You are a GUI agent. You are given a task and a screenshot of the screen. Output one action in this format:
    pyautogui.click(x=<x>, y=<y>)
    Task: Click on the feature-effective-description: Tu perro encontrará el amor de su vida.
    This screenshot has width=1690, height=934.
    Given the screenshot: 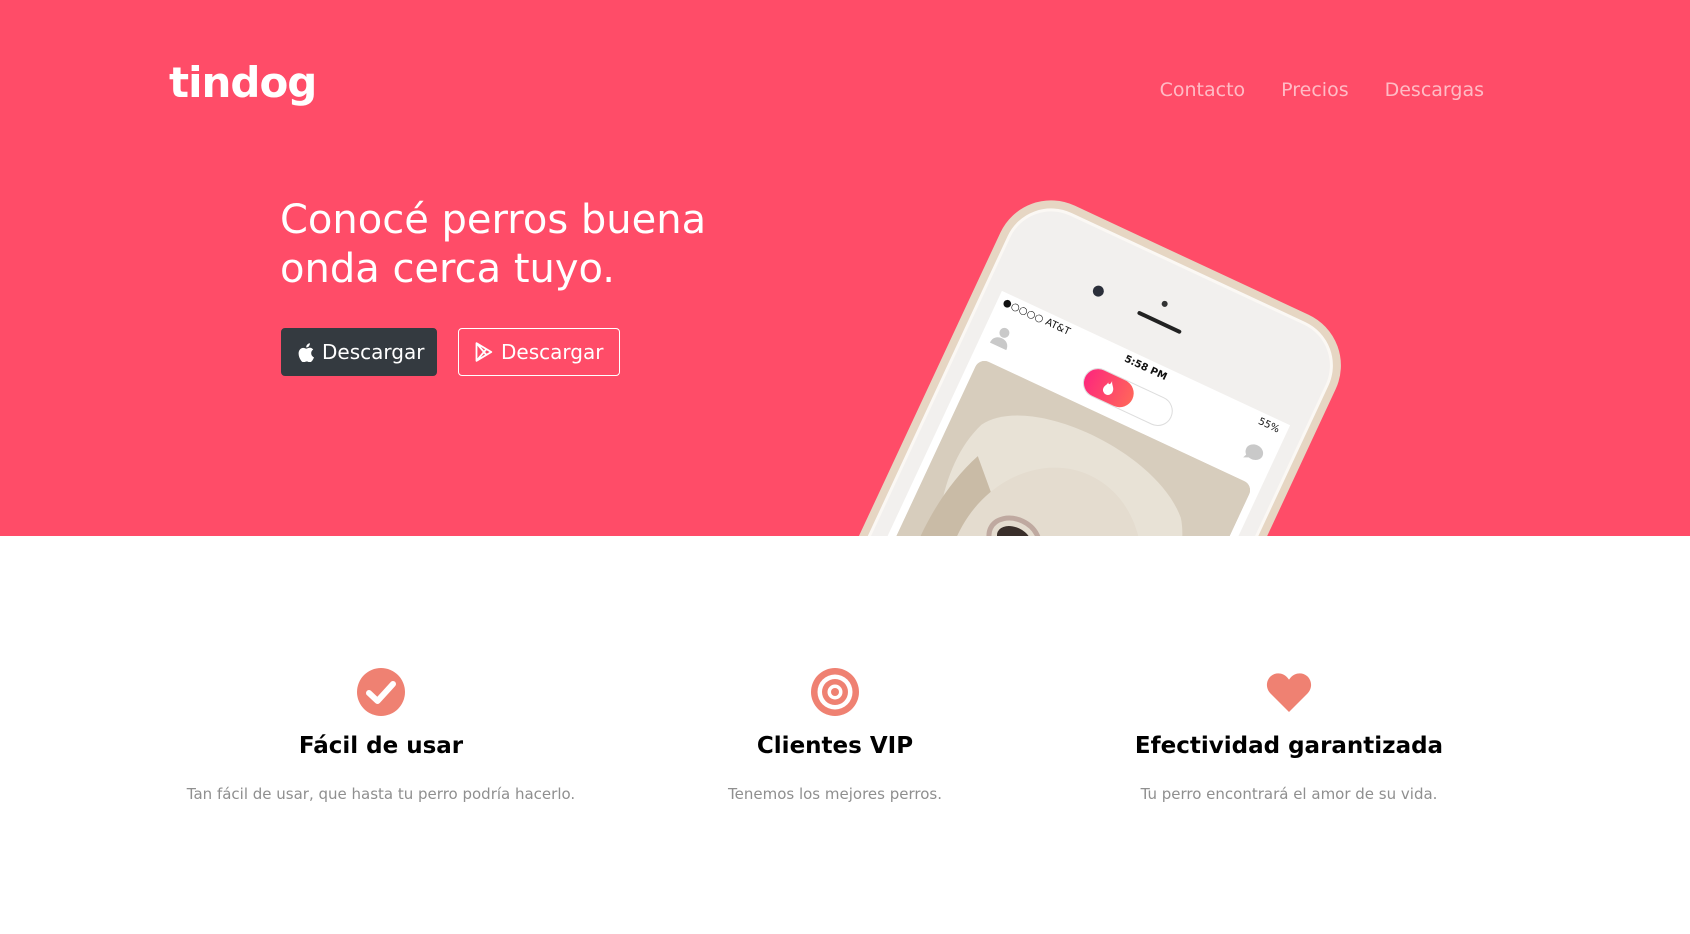 What is the action you would take?
    pyautogui.click(x=1289, y=794)
    